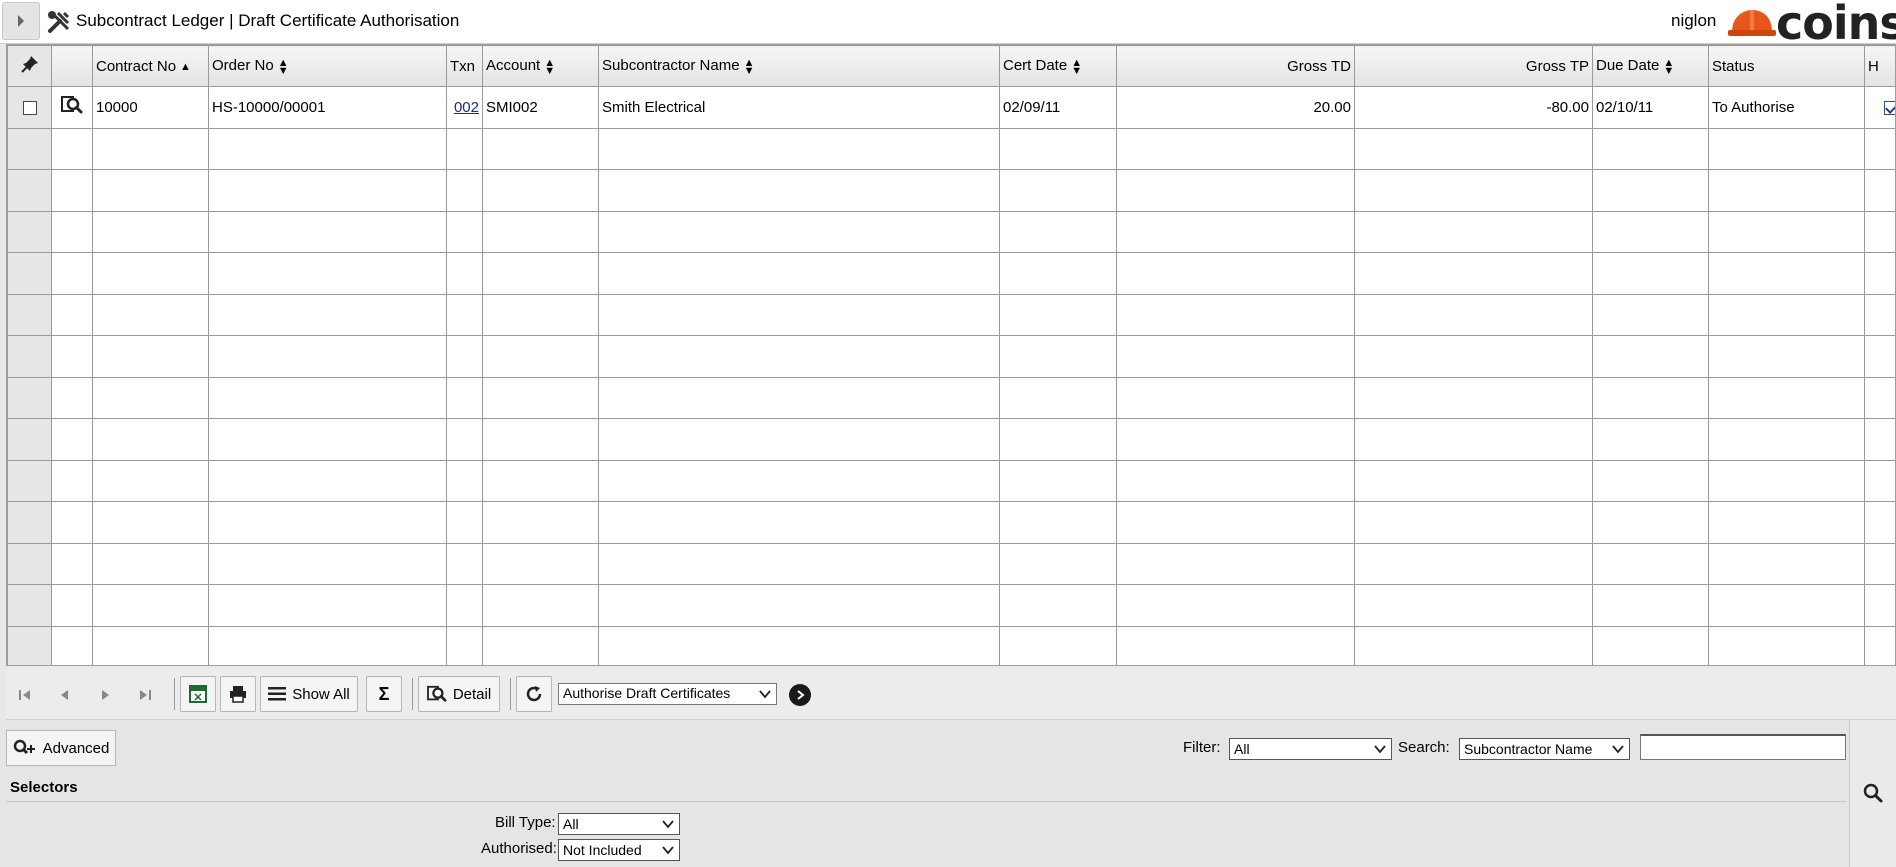 The width and height of the screenshot is (1896, 867). I want to click on detail-button: Detail, so click(459, 694).